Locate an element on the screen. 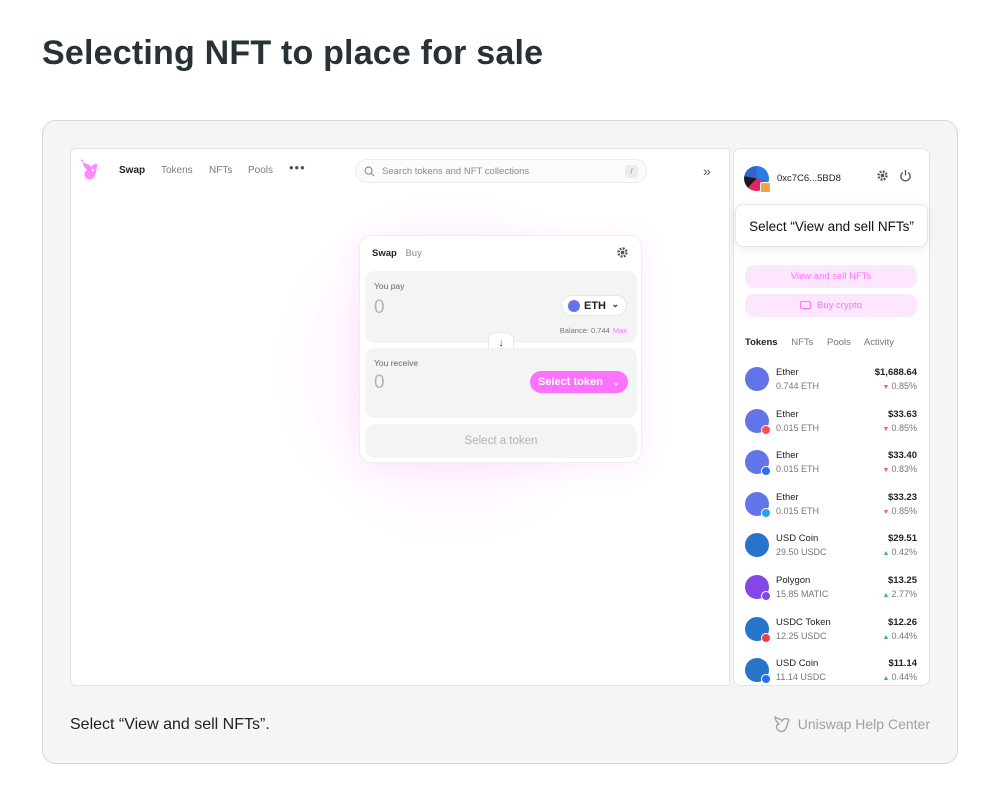 The width and height of the screenshot is (1000, 800). balance-text: Balance: 0.744 Max is located at coordinates (593, 330).